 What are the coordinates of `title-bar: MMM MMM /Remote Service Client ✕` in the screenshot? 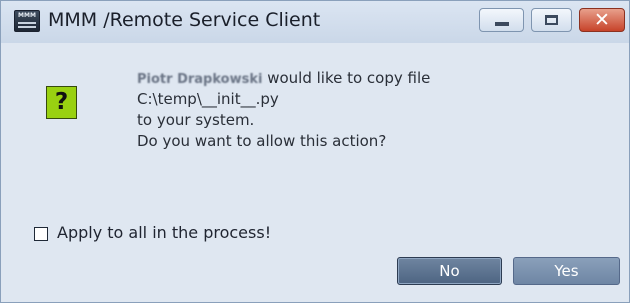 It's located at (315, 22).